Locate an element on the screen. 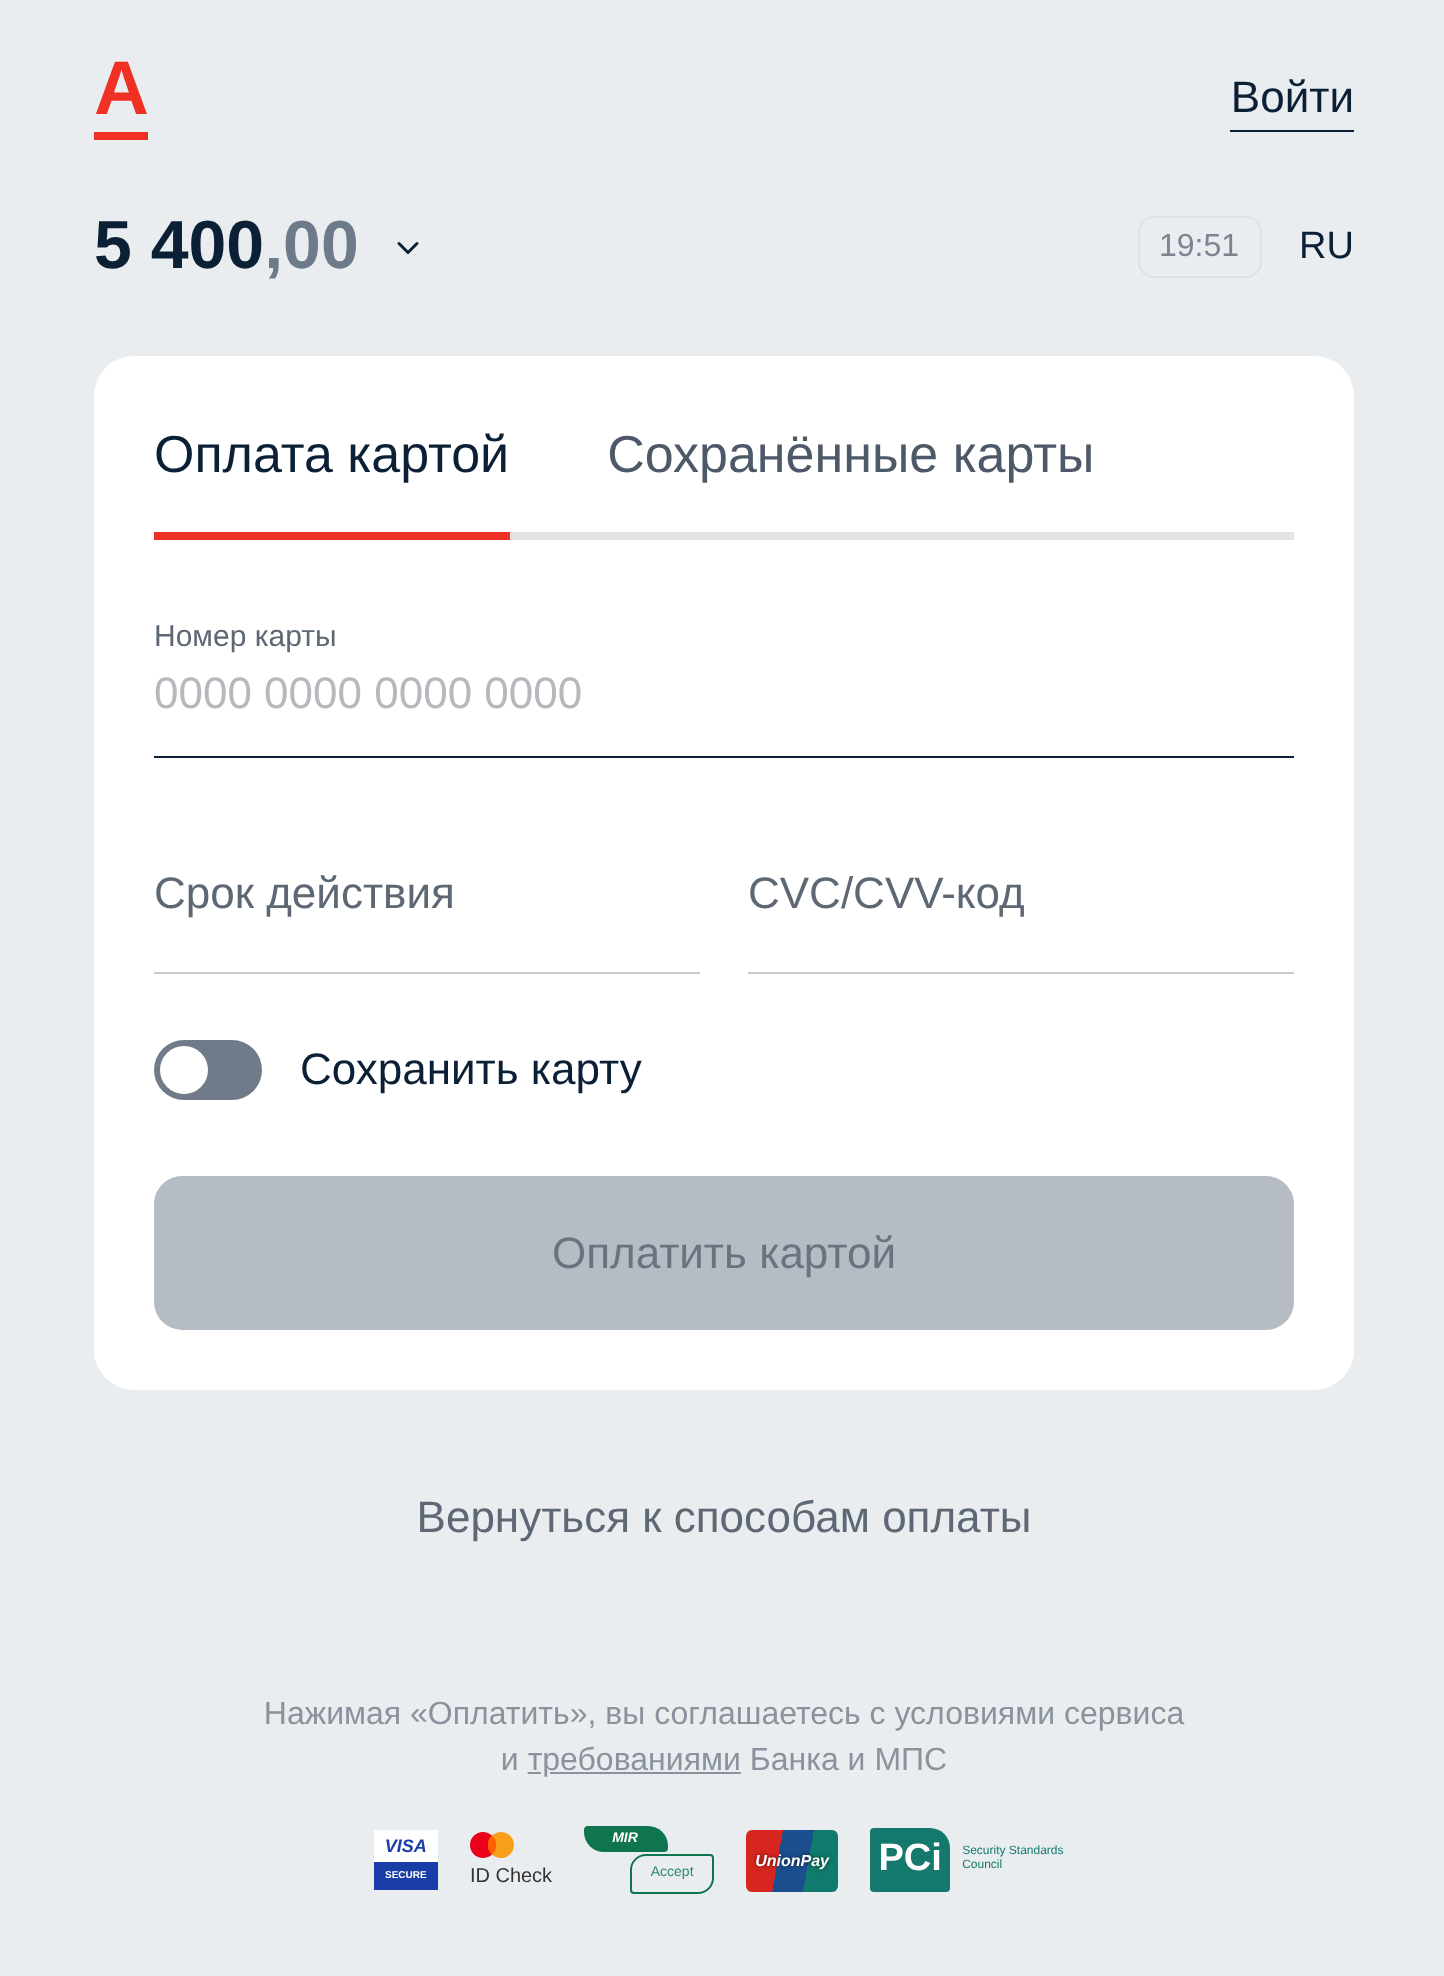 This screenshot has width=1444, height=1976. login-link: Войти is located at coordinates (1292, 102).